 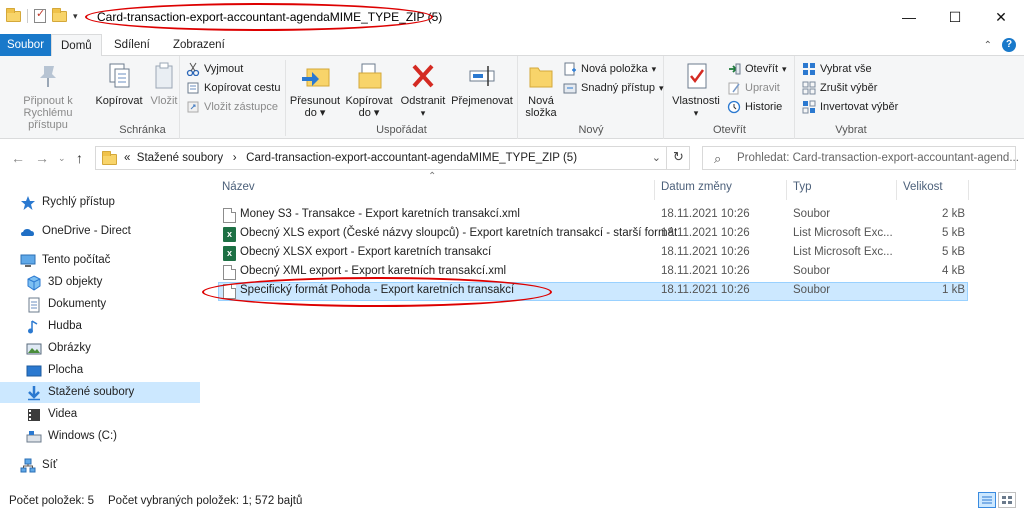 I want to click on back-icon: ←, so click(x=18, y=158).